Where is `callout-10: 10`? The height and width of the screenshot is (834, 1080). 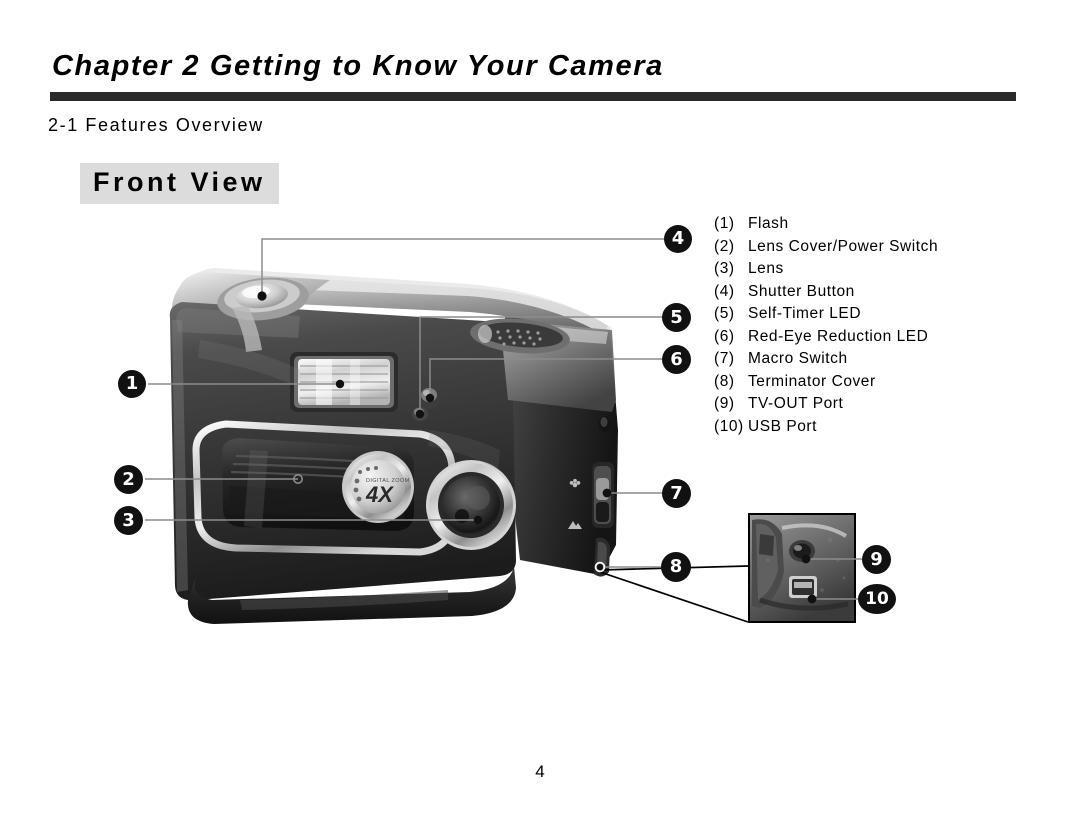
callout-10: 10 is located at coordinates (877, 599).